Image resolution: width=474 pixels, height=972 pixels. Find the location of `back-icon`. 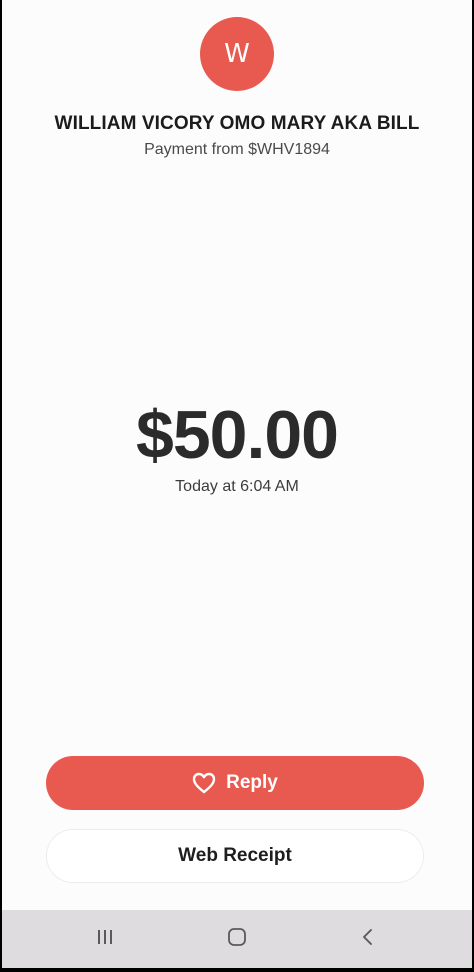

back-icon is located at coordinates (368, 939).